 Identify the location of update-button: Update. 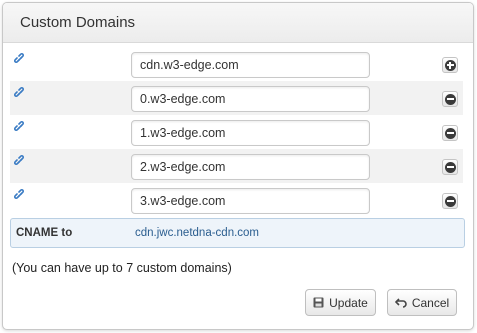
(340, 302).